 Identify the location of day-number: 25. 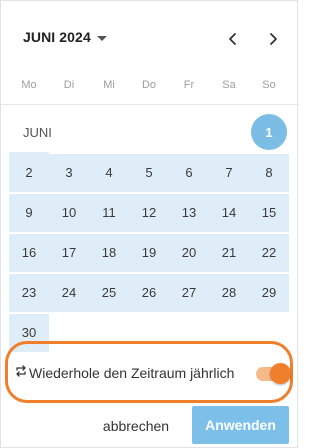
(109, 292).